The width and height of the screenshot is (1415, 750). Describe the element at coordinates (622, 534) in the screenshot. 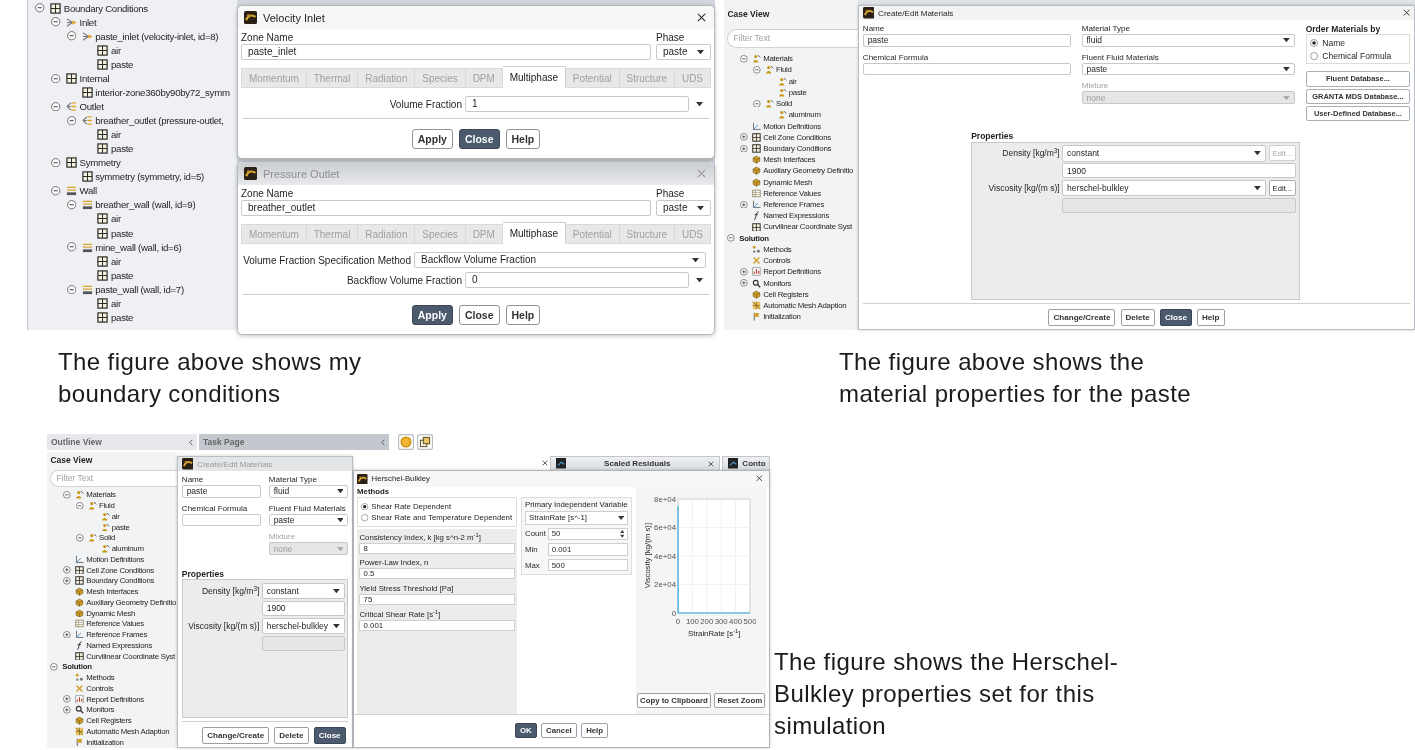

I see `spinner-icon` at that location.